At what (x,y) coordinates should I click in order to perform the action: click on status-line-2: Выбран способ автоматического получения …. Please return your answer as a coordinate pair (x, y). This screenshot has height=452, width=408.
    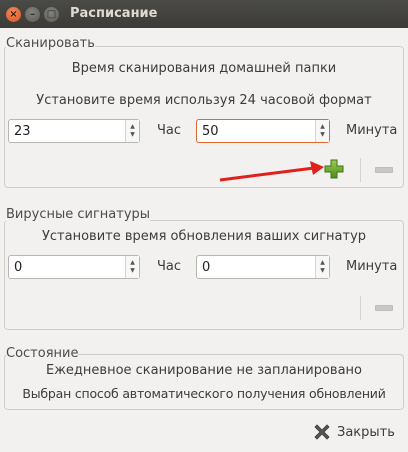
    Looking at the image, I should click on (204, 393).